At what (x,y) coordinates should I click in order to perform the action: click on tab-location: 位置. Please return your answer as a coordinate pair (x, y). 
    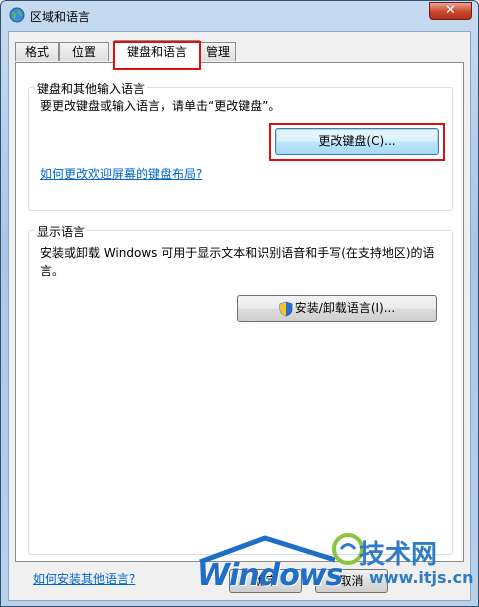
    Looking at the image, I should click on (84, 51).